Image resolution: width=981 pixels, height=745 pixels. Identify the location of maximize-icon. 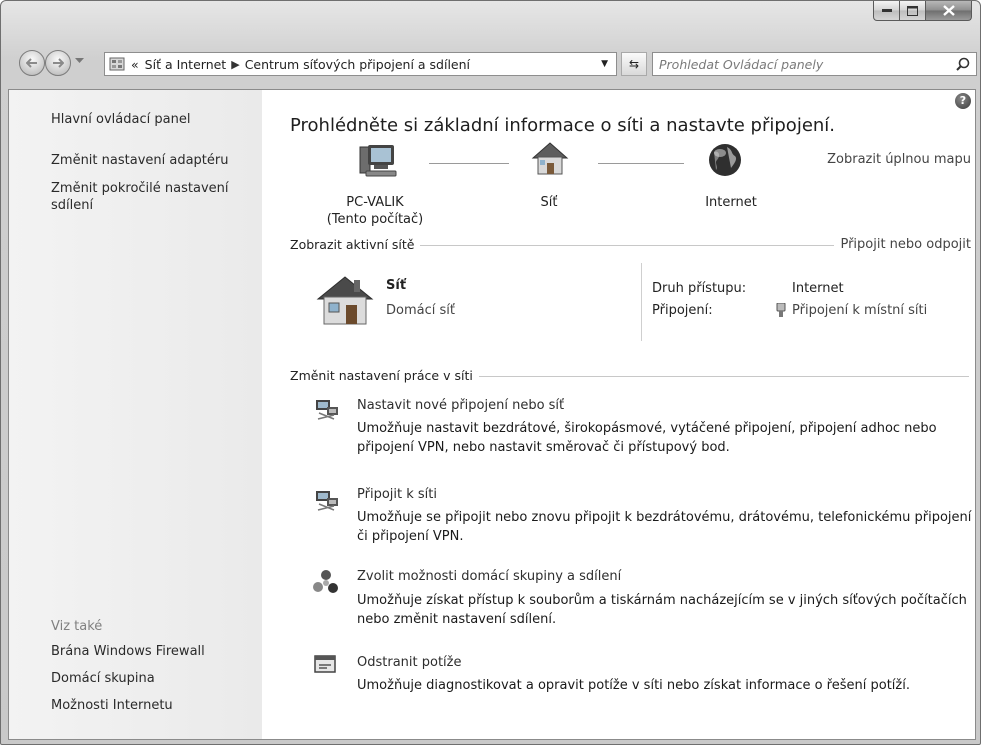
(912, 10).